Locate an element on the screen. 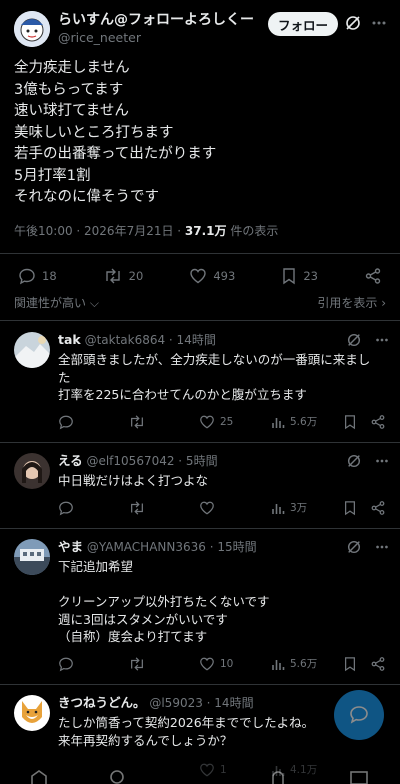  reply-text-line: 下記追加希望 is located at coordinates (96, 566).